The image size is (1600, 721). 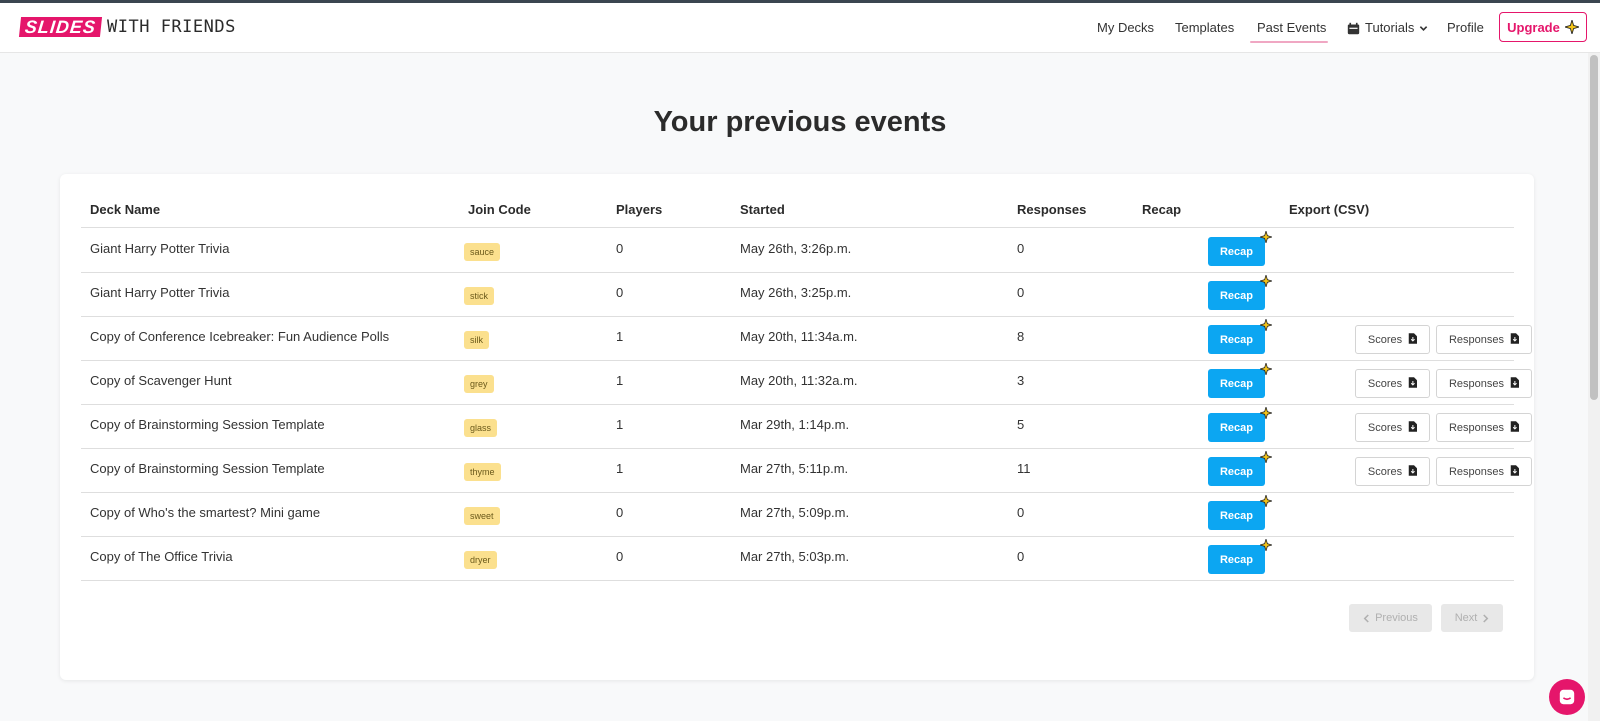 What do you see at coordinates (499, 209) in the screenshot?
I see `header-join-code: Join Code` at bounding box center [499, 209].